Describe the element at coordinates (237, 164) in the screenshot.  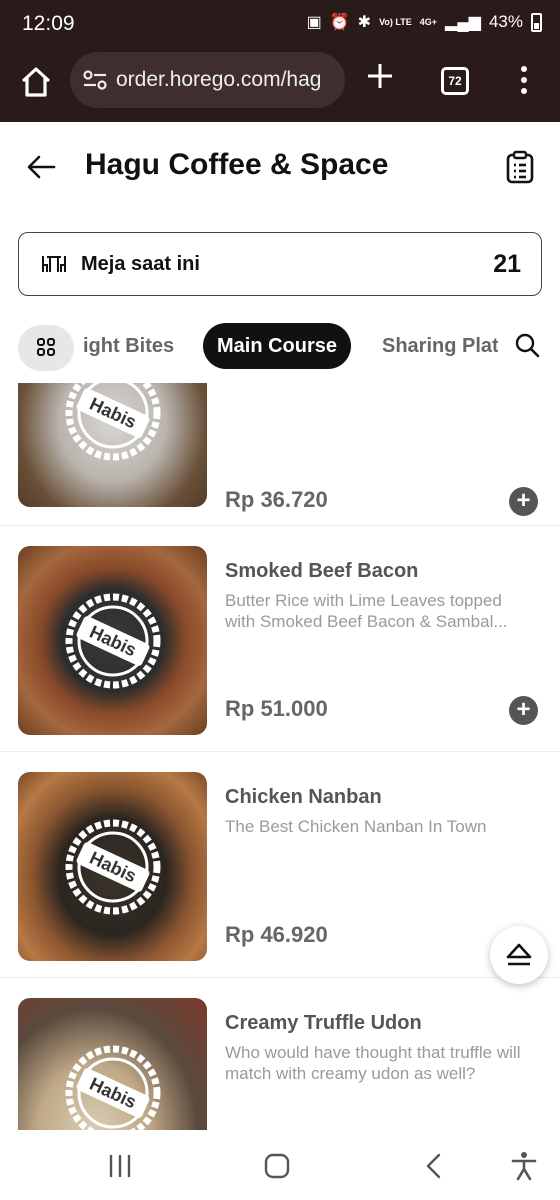
I see `page-title: Hagu Coffee & Space` at that location.